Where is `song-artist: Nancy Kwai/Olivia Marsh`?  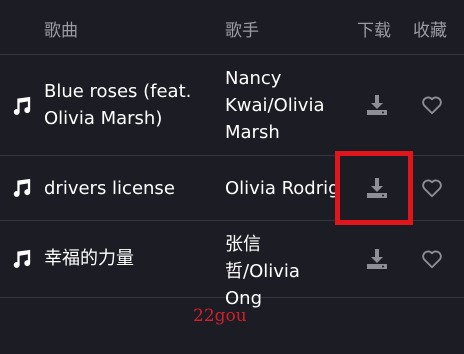 song-artist: Nancy Kwai/Olivia Marsh is located at coordinates (280, 105).